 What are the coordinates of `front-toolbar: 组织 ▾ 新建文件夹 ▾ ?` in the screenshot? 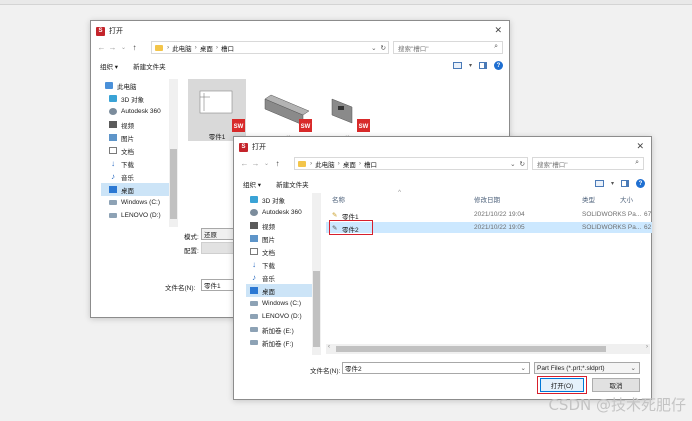 It's located at (442, 184).